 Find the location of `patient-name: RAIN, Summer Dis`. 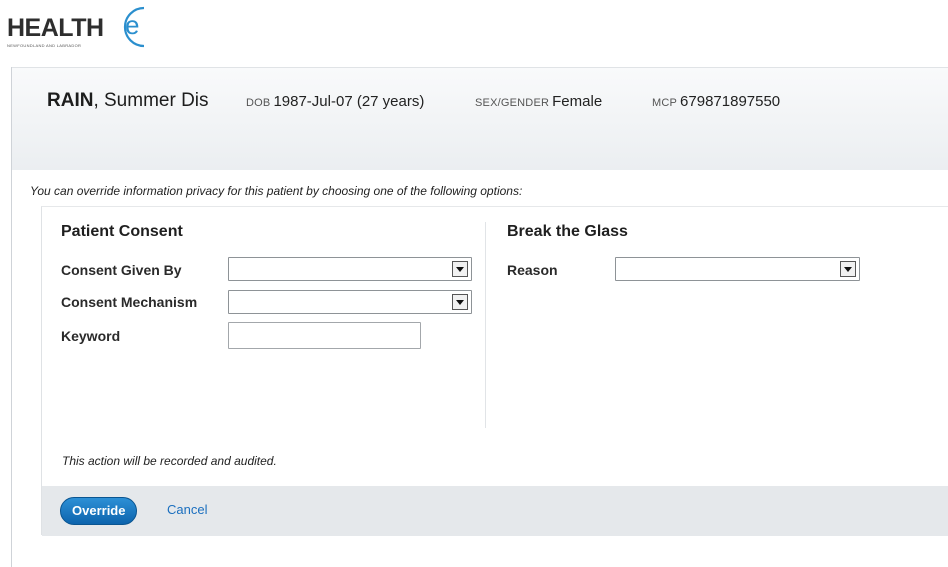

patient-name: RAIN, Summer Dis is located at coordinates (128, 101).